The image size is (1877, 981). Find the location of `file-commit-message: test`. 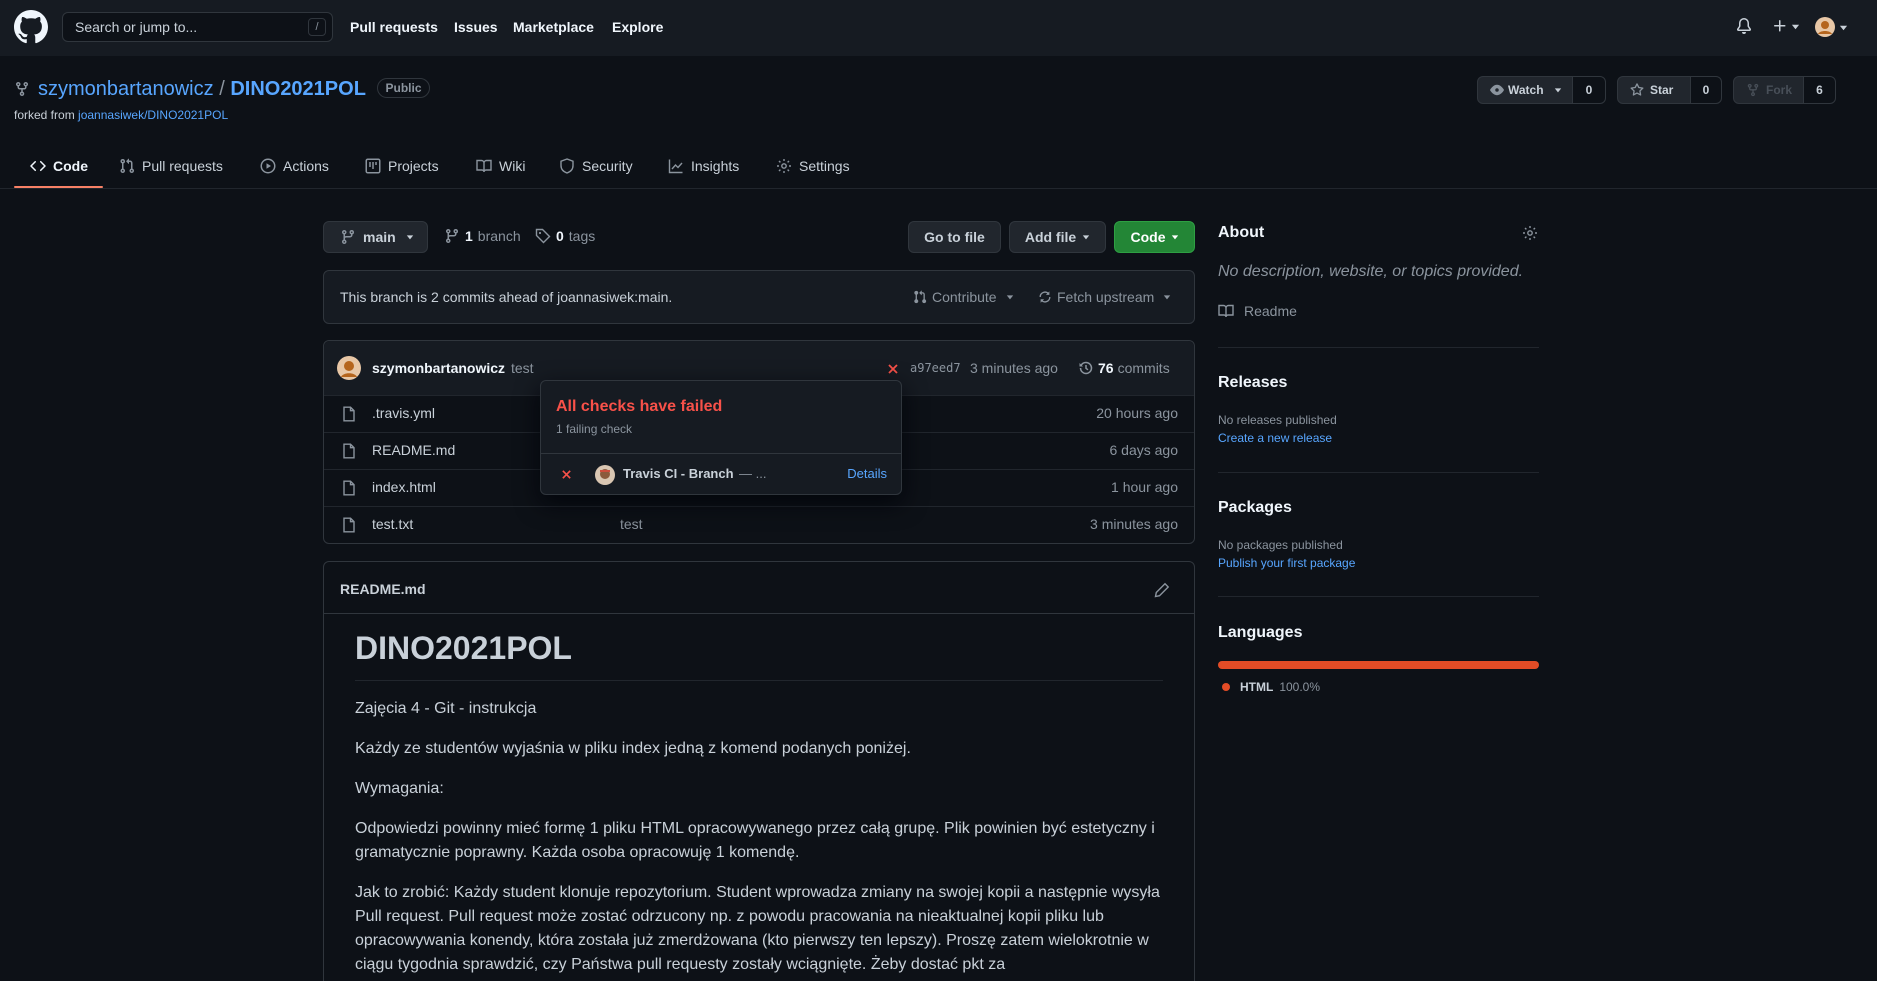

file-commit-message: test is located at coordinates (631, 524).